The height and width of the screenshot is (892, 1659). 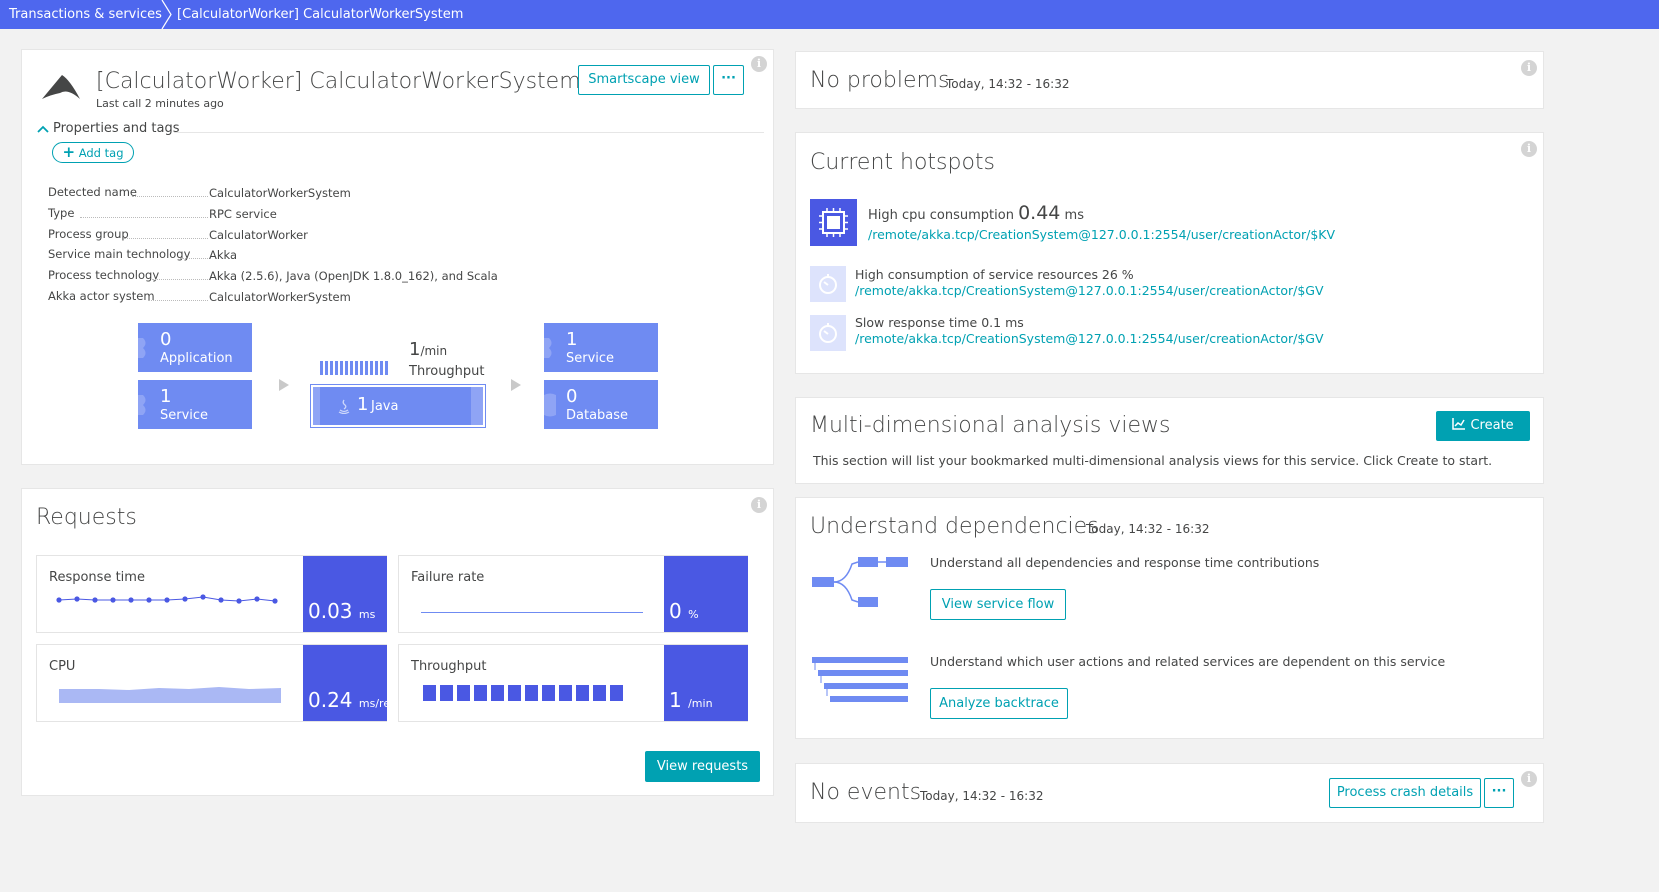 What do you see at coordinates (550, 405) in the screenshot?
I see `database-icon` at bounding box center [550, 405].